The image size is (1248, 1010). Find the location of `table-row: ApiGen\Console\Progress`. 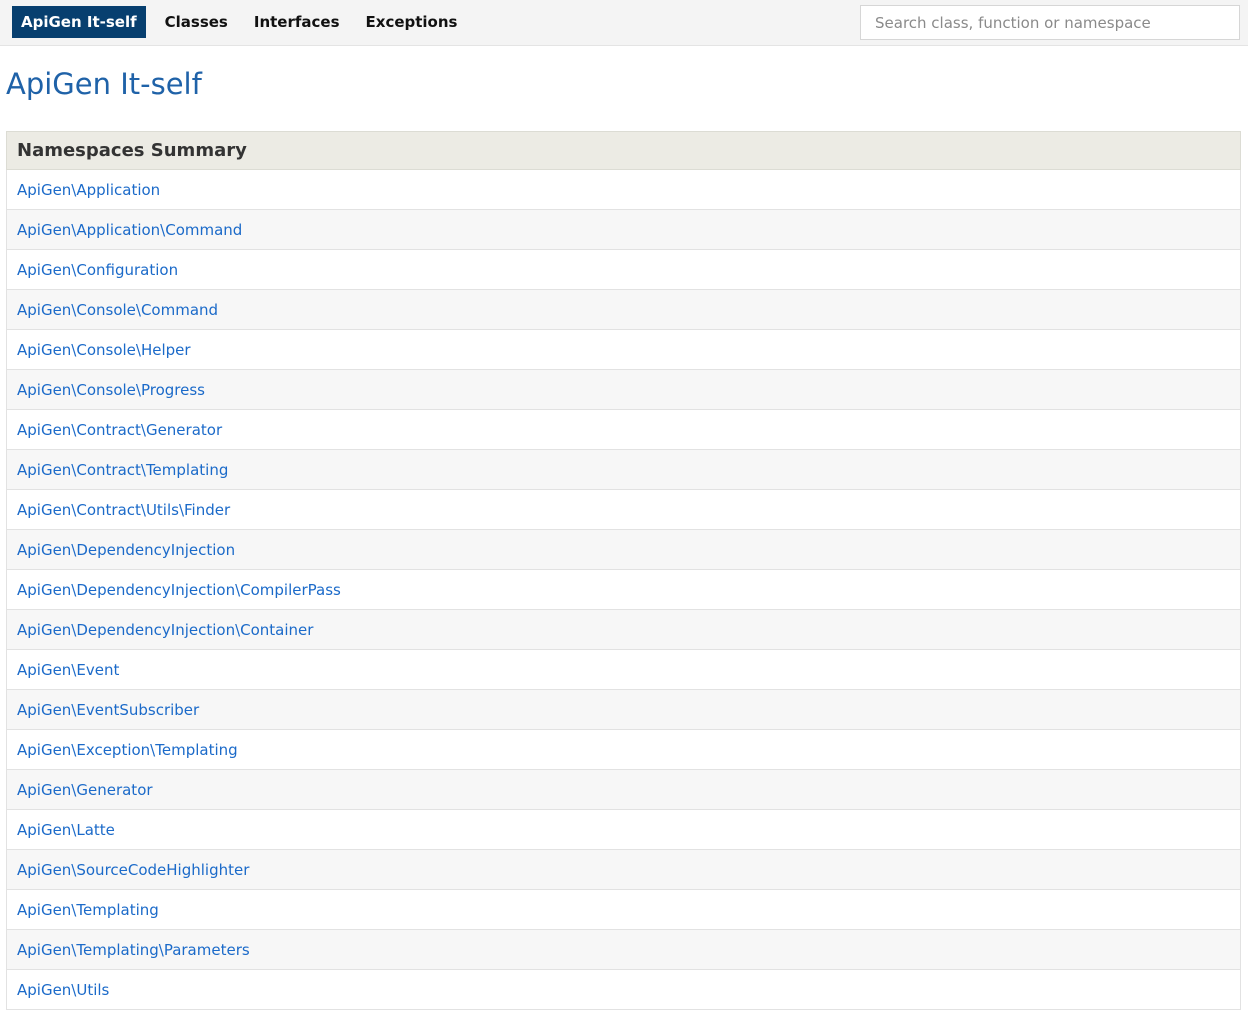

table-row: ApiGen\Console\Progress is located at coordinates (623, 389).